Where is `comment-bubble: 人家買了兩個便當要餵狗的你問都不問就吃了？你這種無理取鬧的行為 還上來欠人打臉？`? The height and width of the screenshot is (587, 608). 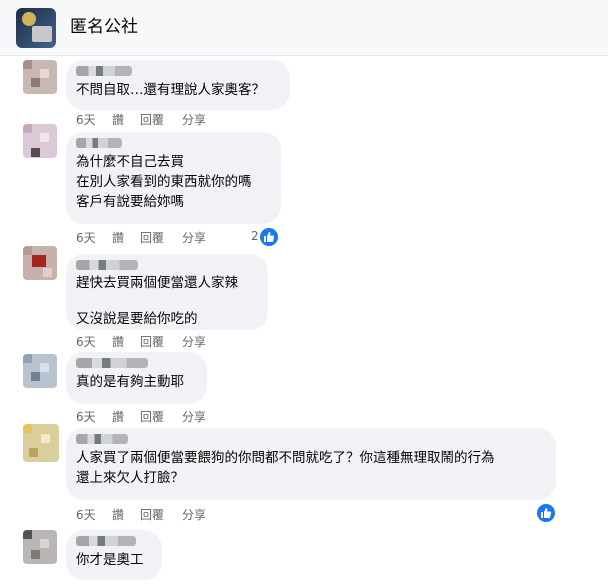 comment-bubble: 人家買了兩個便當要餵狗的你問都不問就吃了？你這種無理取鬧的行為 還上來欠人打臉？ is located at coordinates (311, 464).